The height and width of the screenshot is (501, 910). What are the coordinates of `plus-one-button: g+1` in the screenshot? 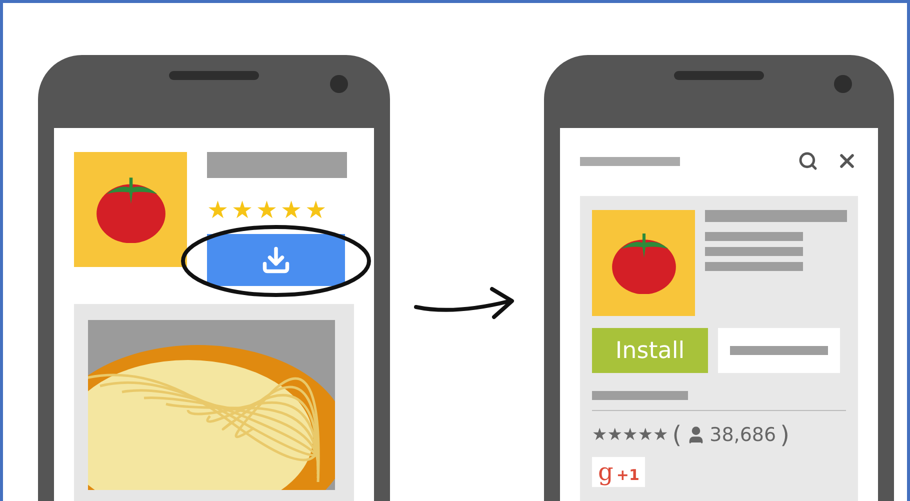 It's located at (619, 472).